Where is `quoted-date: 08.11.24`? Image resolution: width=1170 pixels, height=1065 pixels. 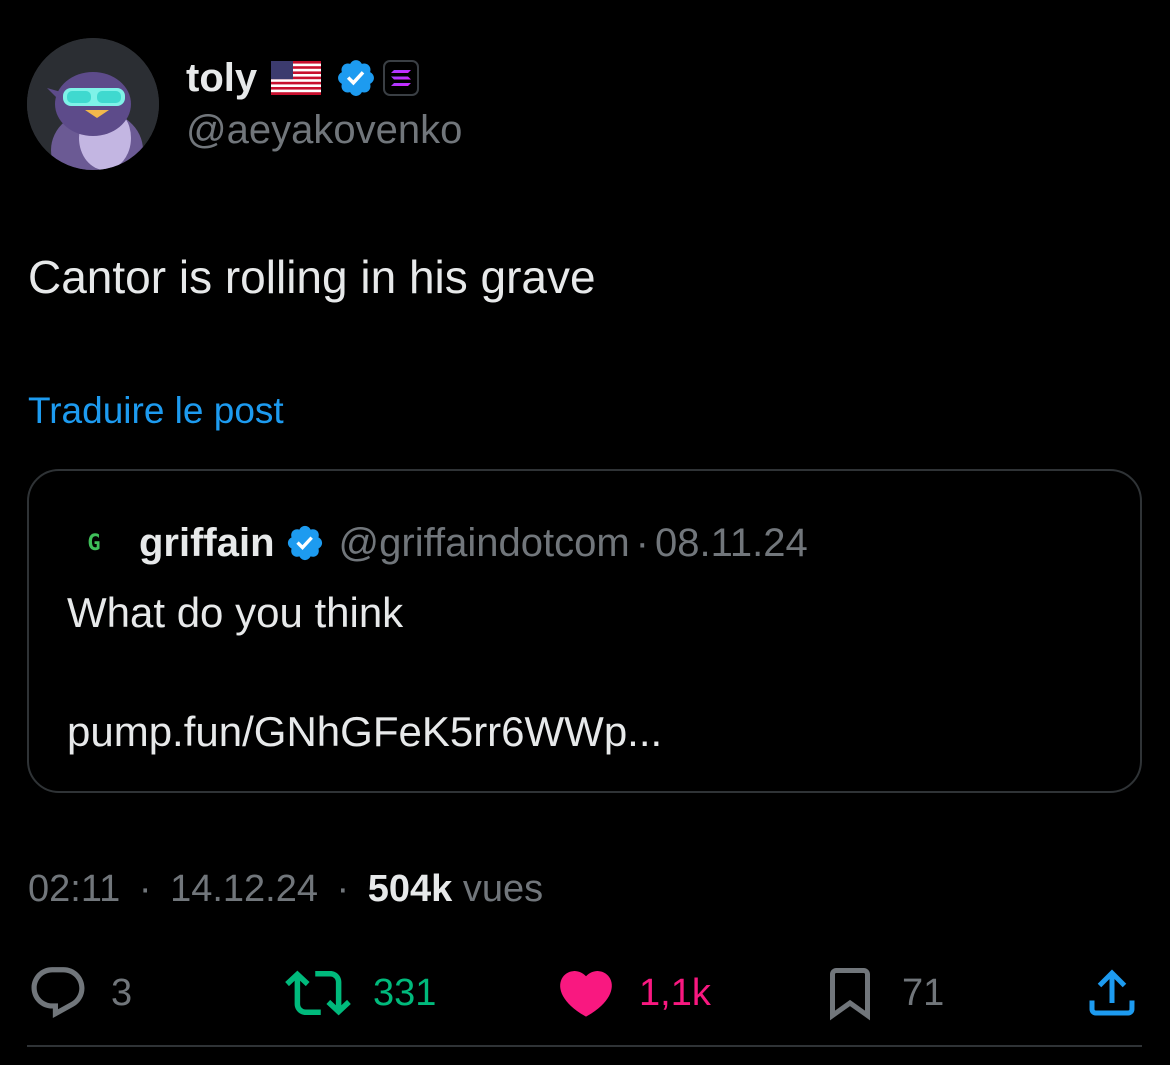
quoted-date: 08.11.24 is located at coordinates (731, 542).